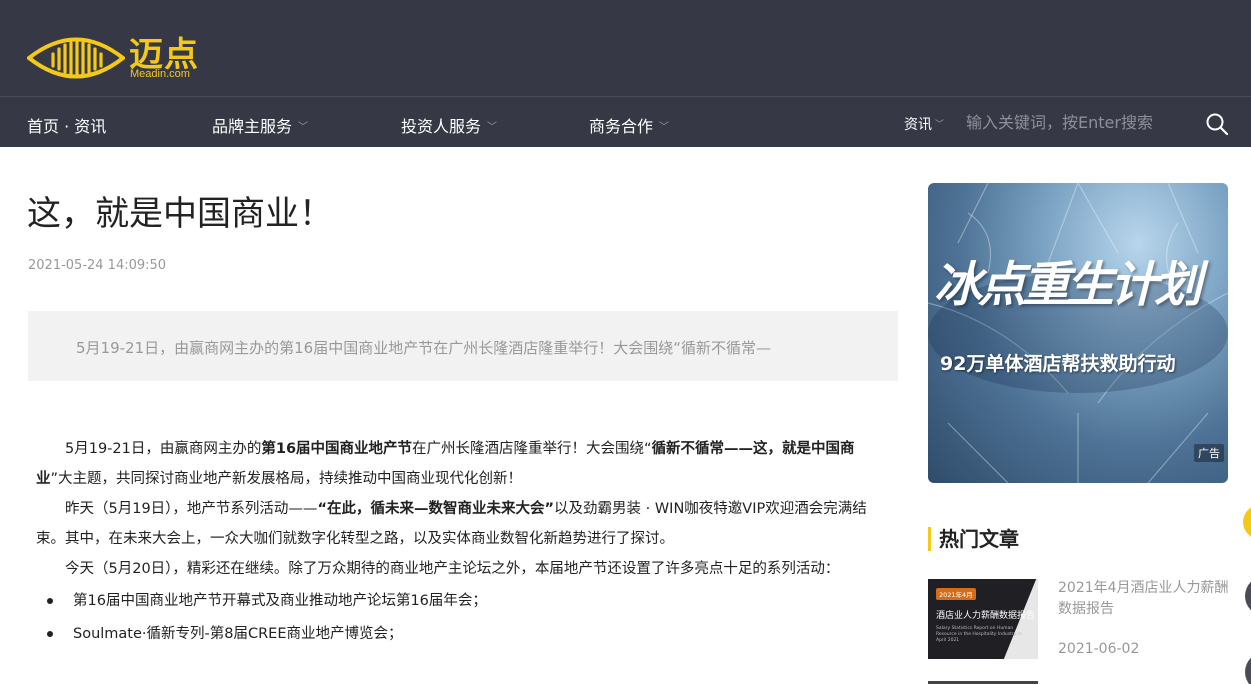 This screenshot has height=684, width=1251. I want to click on text-run-bold: 第16届中国商业地产节, so click(336, 449).